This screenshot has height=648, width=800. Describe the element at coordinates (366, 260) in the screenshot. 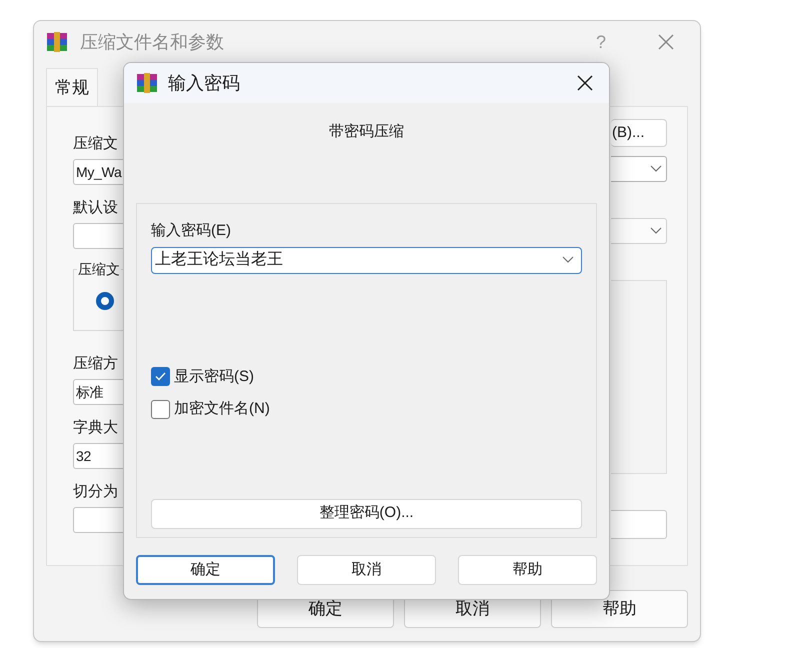

I see `password-combo-box: 上老王论坛当老王` at that location.